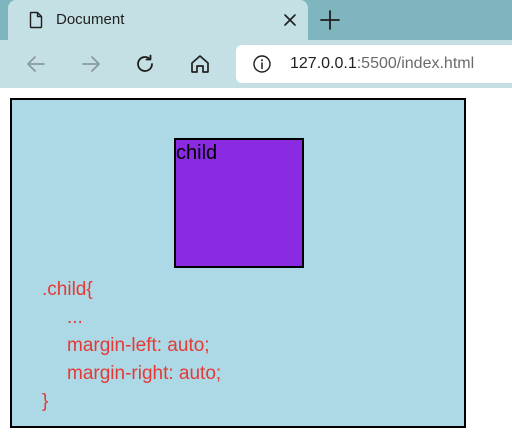 This screenshot has width=512, height=446. I want to click on new-tab-plus-icon, so click(330, 20).